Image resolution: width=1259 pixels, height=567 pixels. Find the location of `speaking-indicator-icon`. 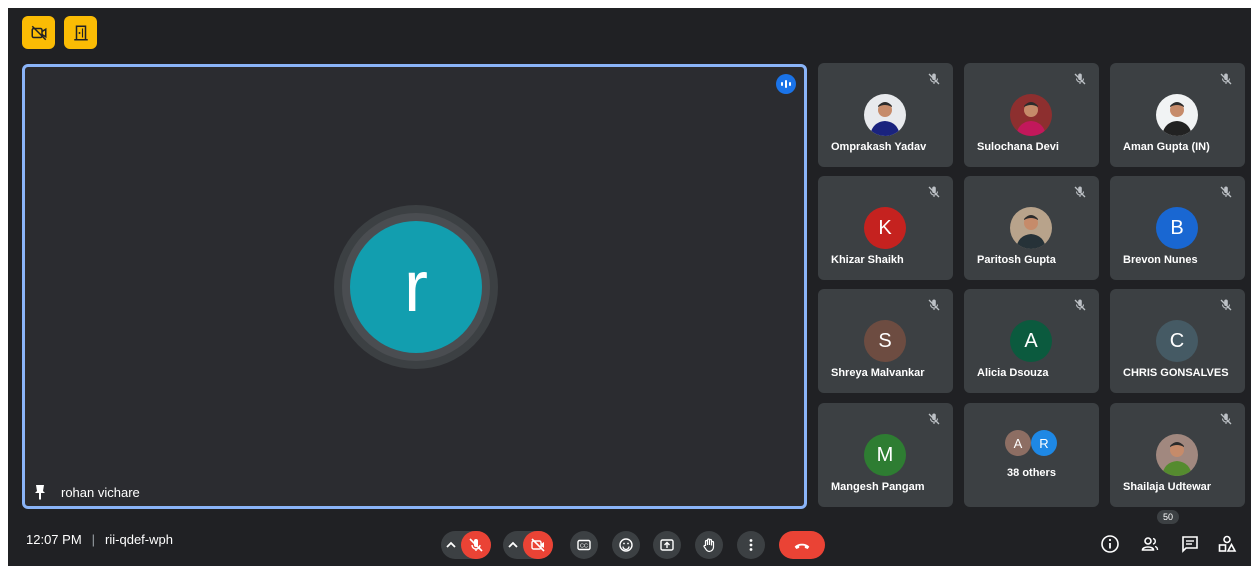

speaking-indicator-icon is located at coordinates (786, 84).